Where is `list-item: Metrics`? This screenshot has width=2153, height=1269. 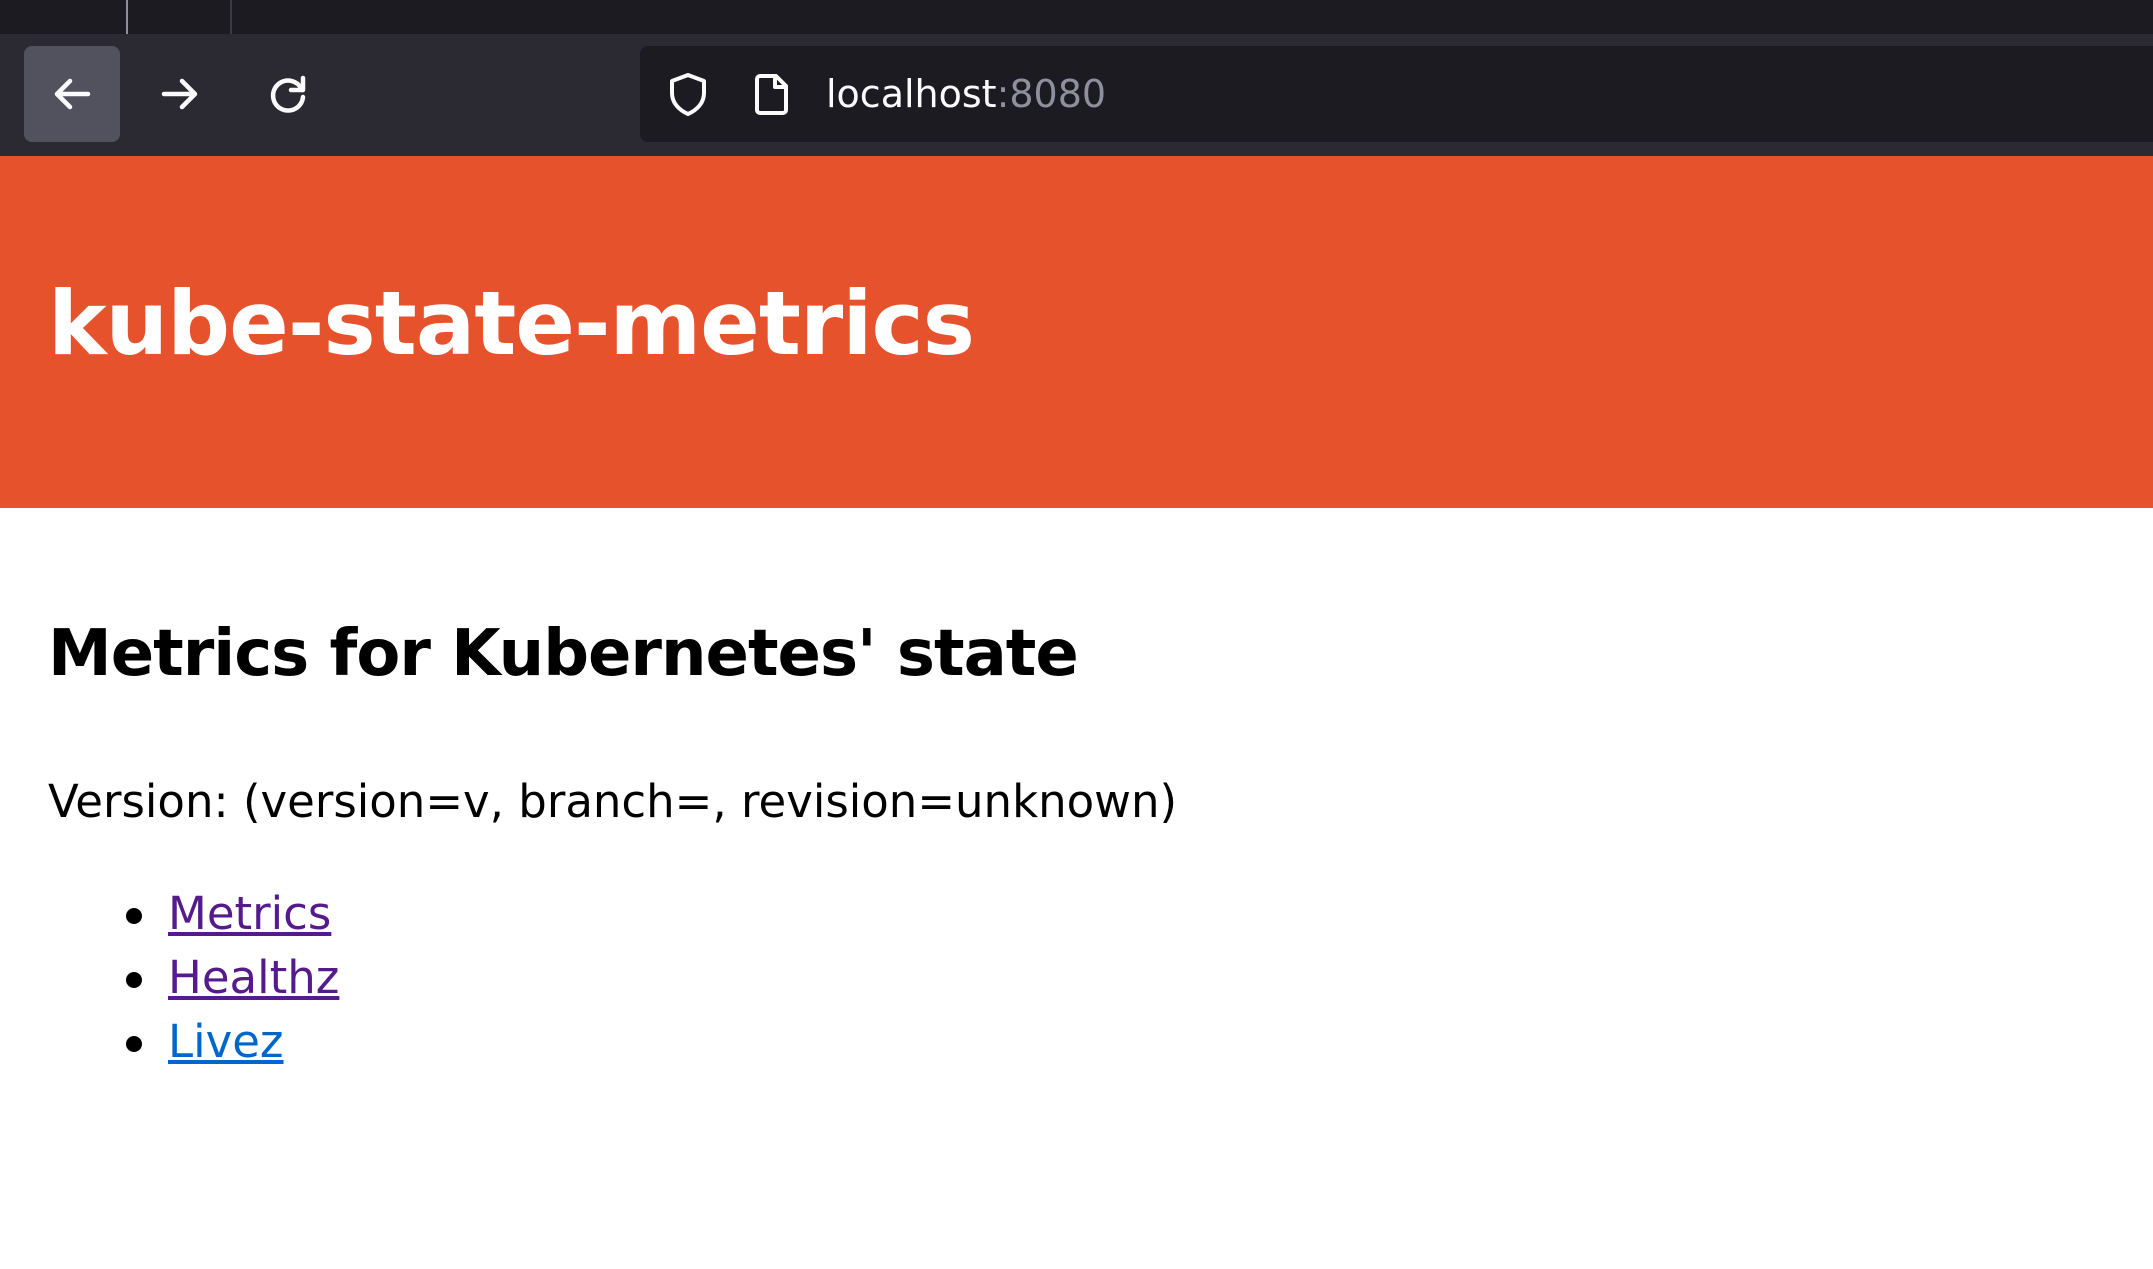 list-item: Metrics is located at coordinates (193, 914).